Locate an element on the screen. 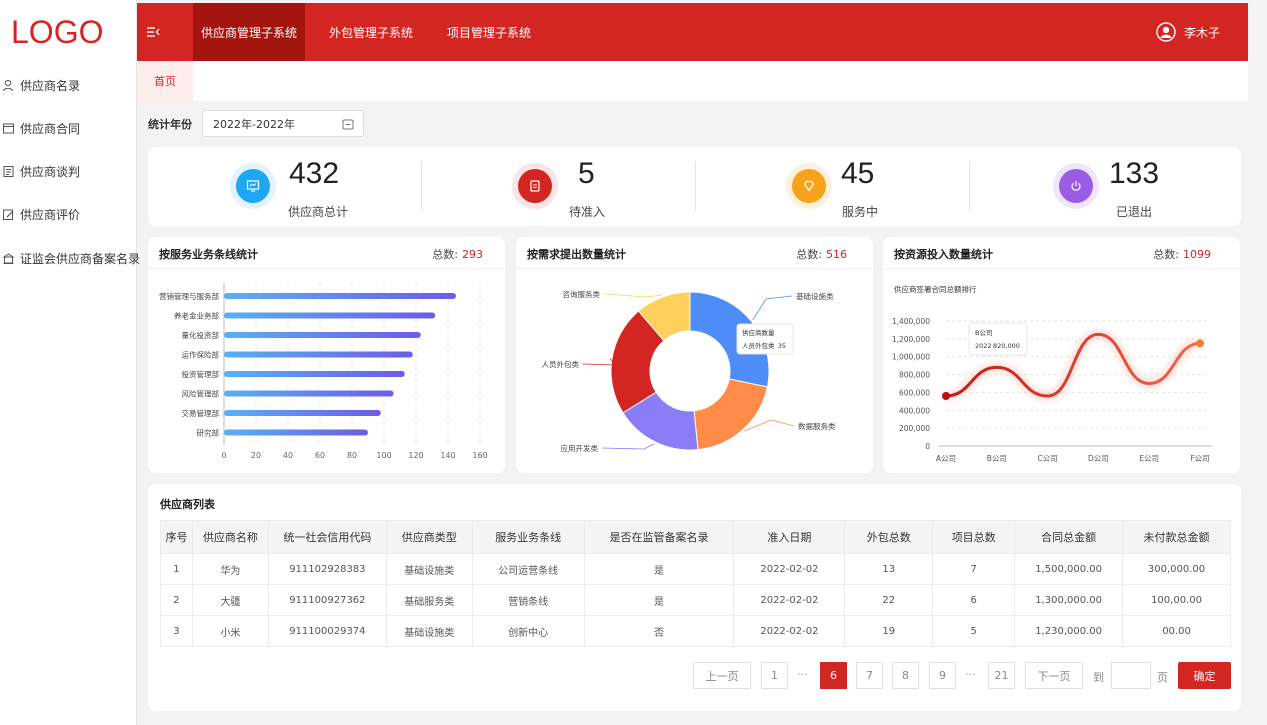  nav-outsourcing-system: 外包管理子系统 is located at coordinates (371, 32).